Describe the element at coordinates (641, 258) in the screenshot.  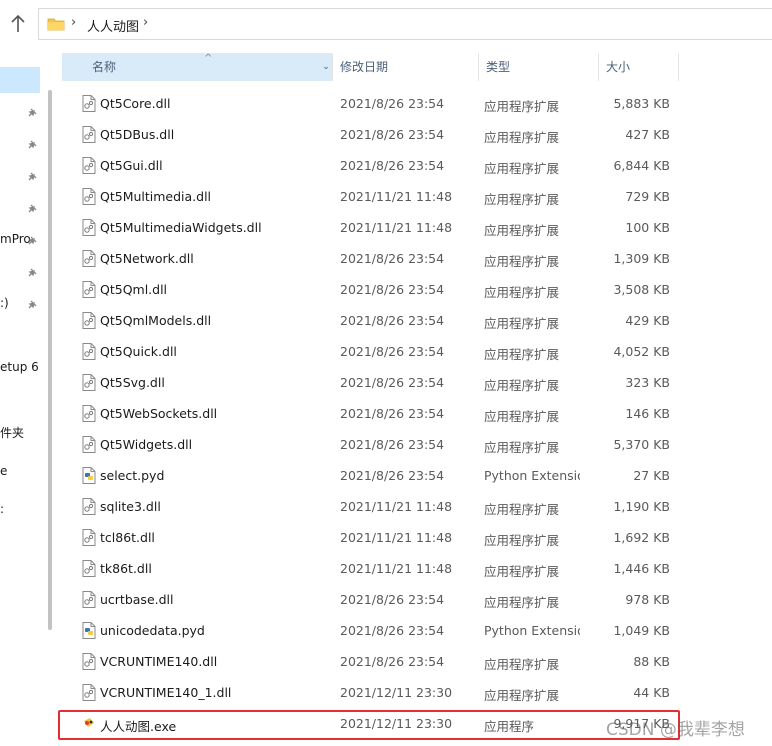
I see `file-size: 1,309 KB` at that location.